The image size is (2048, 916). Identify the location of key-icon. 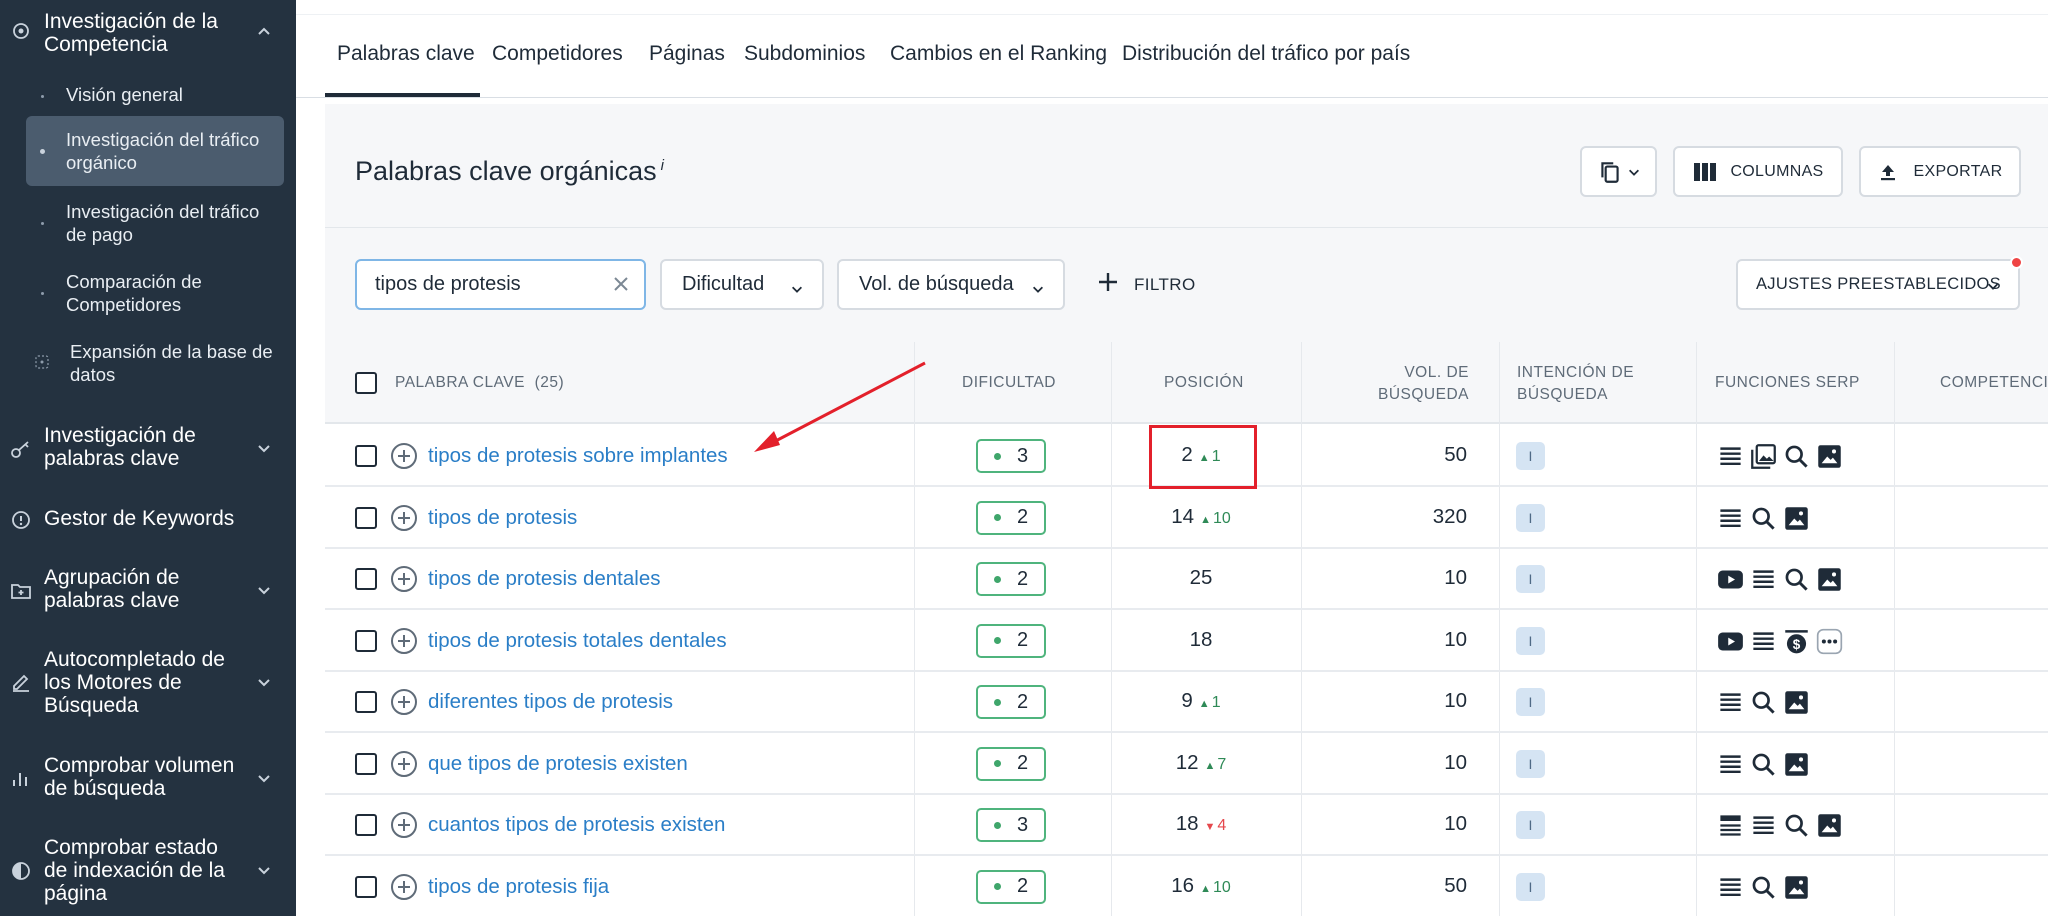
(21, 449).